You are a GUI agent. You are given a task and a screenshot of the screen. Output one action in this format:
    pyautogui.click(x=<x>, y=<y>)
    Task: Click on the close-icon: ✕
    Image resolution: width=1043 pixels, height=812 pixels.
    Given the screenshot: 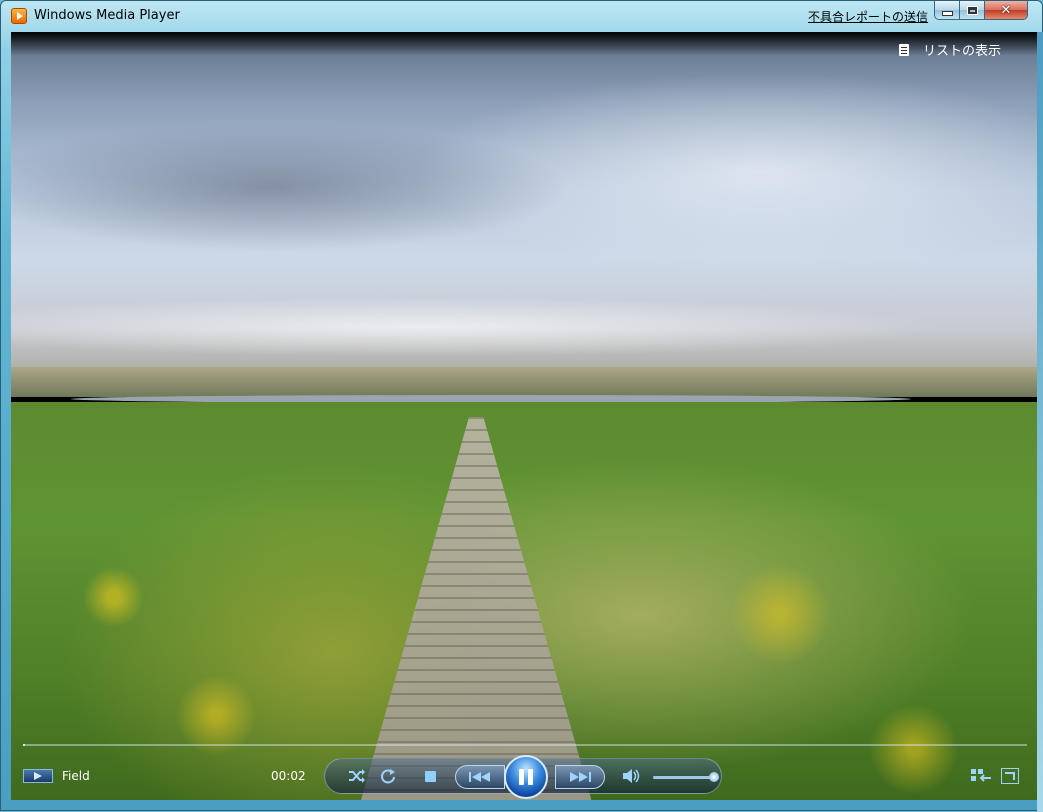 What is the action you would take?
    pyautogui.click(x=1006, y=10)
    